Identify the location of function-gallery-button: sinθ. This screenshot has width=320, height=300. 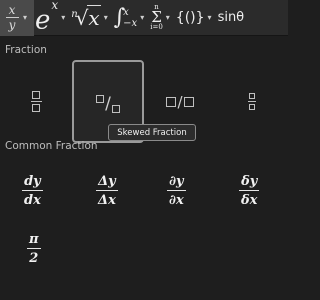
(231, 18).